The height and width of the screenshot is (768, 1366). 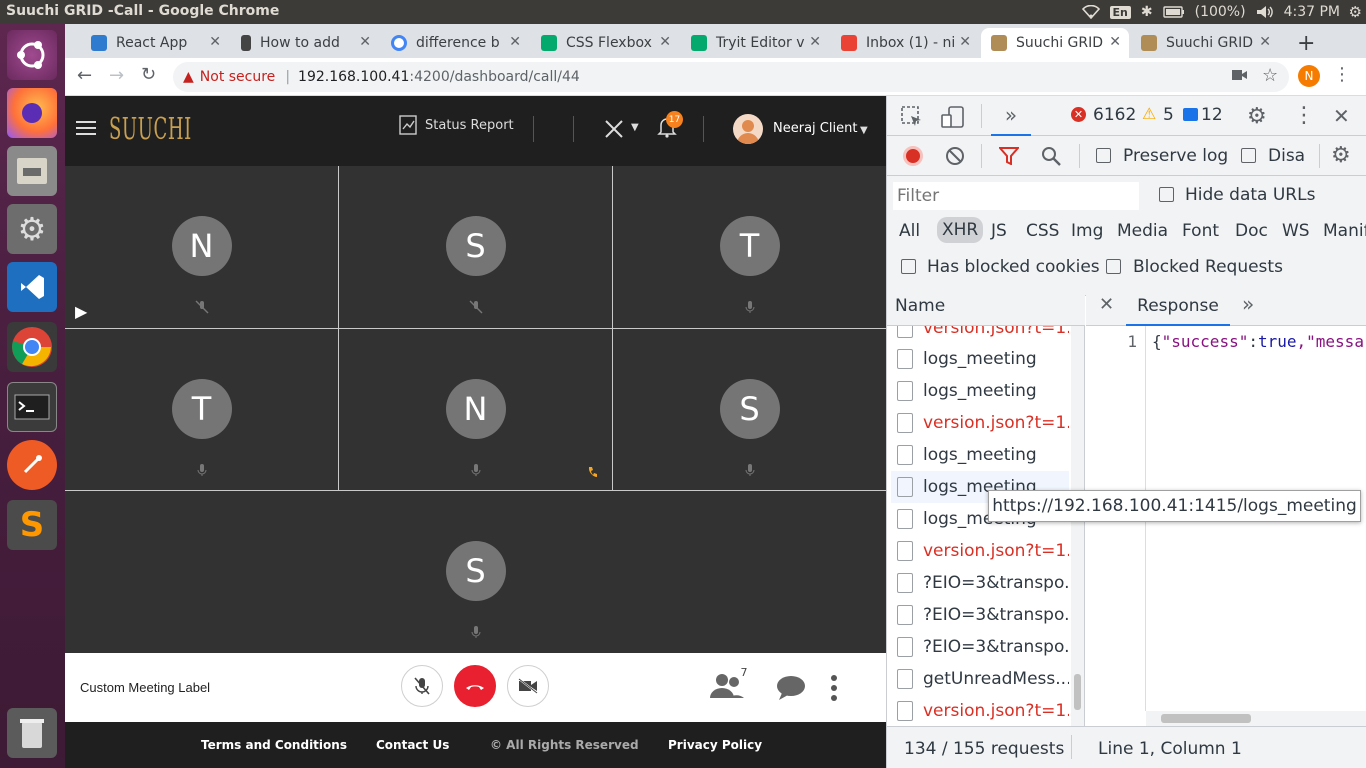 I want to click on settings-icon: ⚙, so click(x=32, y=229).